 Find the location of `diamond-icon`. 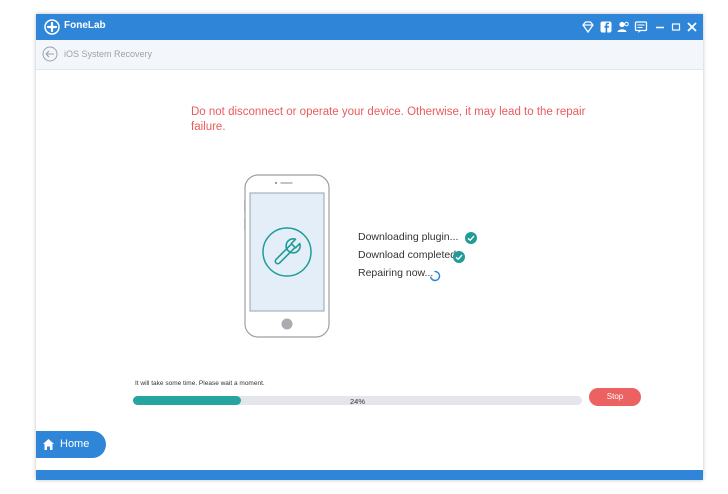

diamond-icon is located at coordinates (588, 27).